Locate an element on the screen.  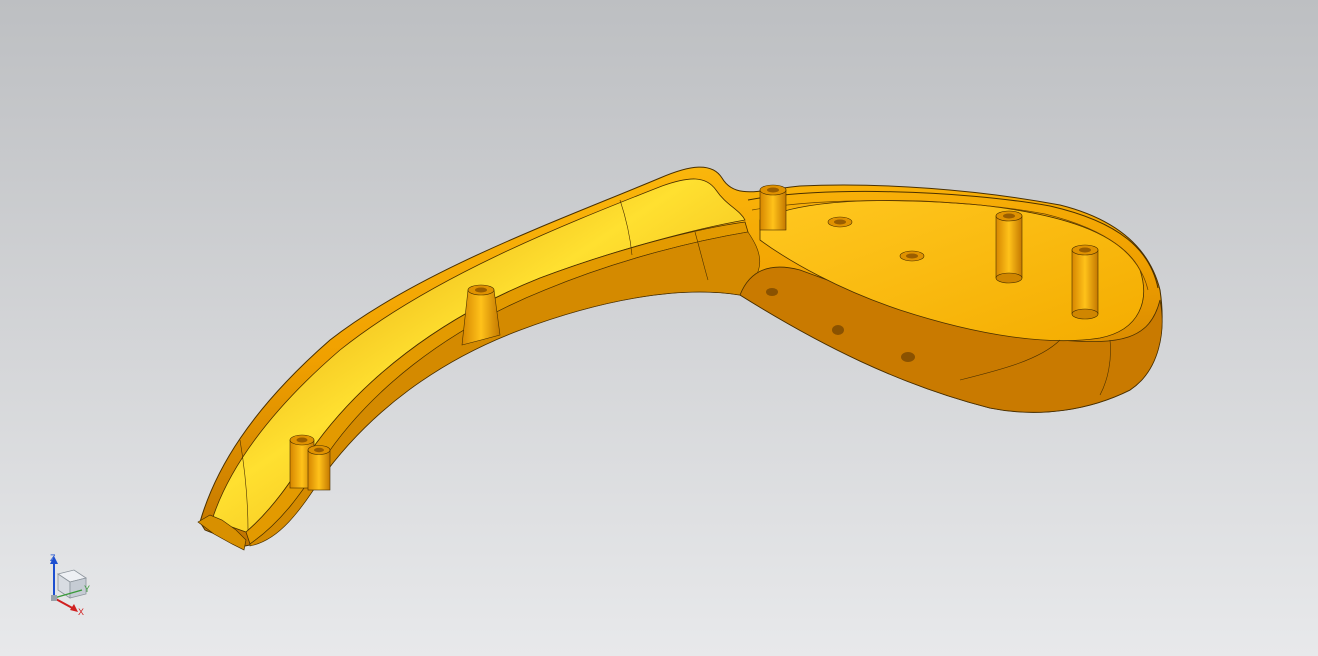
origin-marker is located at coordinates (54, 598).